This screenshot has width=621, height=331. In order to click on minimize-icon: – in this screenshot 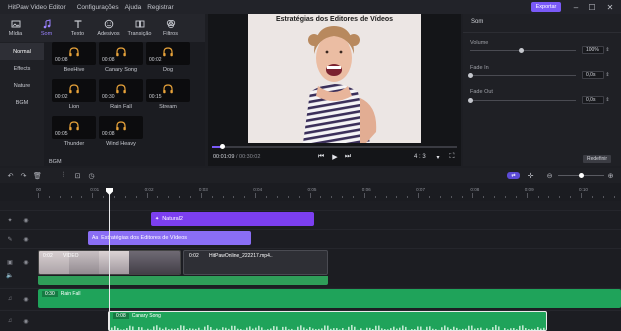, I will do `click(576, 7)`.